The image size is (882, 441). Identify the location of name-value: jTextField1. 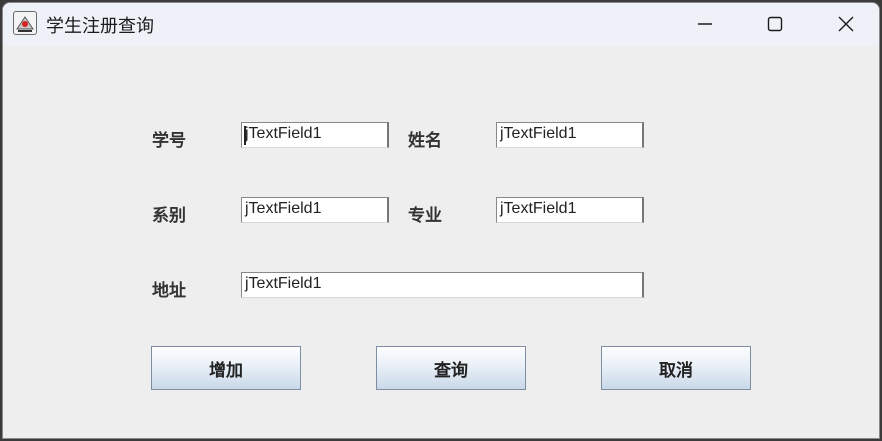
(538, 133).